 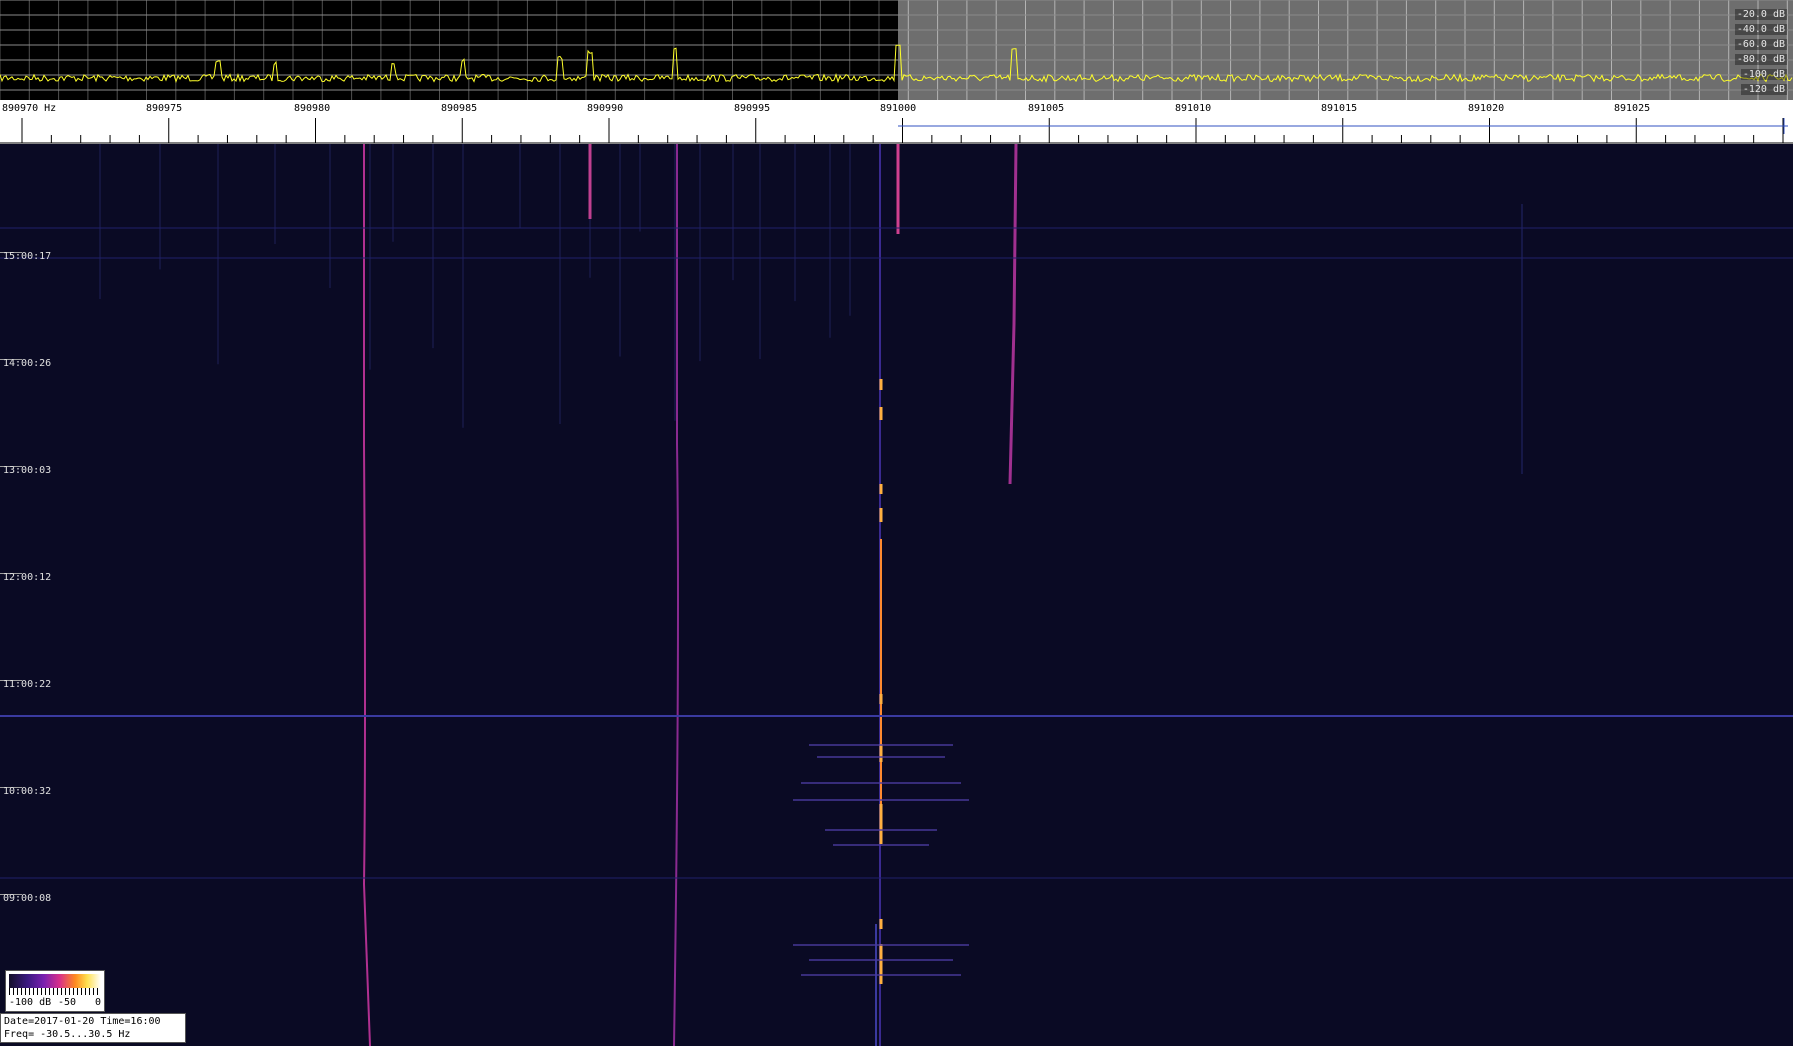 I want to click on frequency-label: 891005, so click(x=1046, y=108).